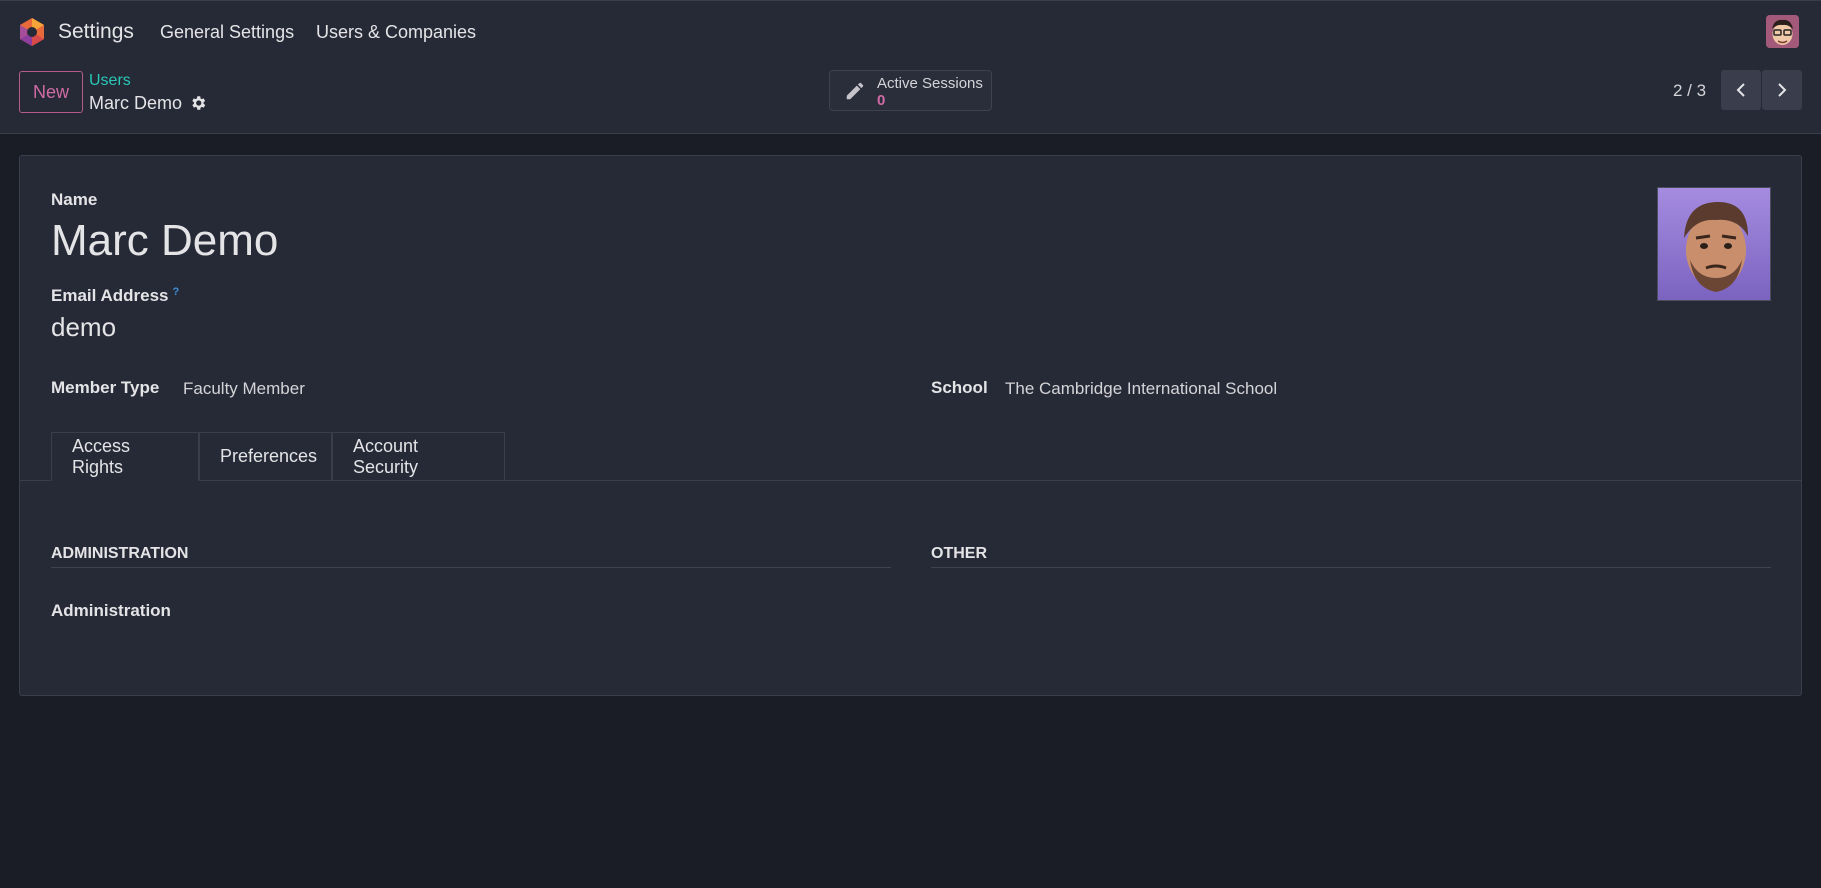 This screenshot has height=888, width=1821. What do you see at coordinates (1714, 244) in the screenshot?
I see `user-photo` at bounding box center [1714, 244].